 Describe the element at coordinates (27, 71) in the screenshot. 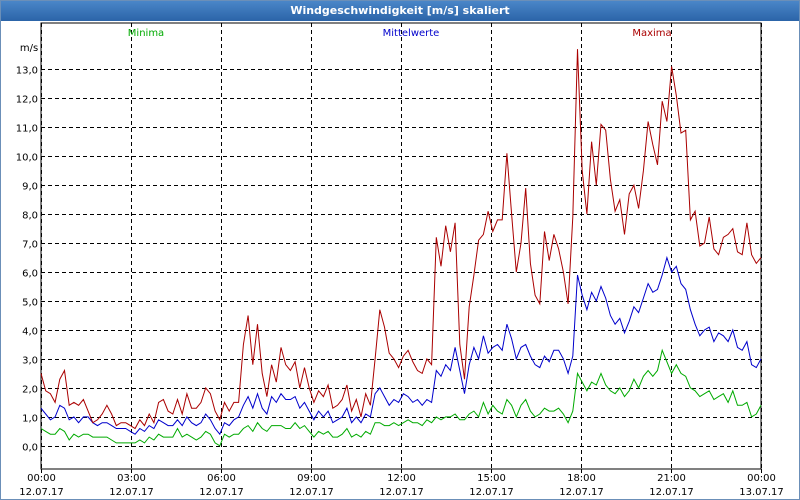

I see `y-tick-label: 13,0` at that location.